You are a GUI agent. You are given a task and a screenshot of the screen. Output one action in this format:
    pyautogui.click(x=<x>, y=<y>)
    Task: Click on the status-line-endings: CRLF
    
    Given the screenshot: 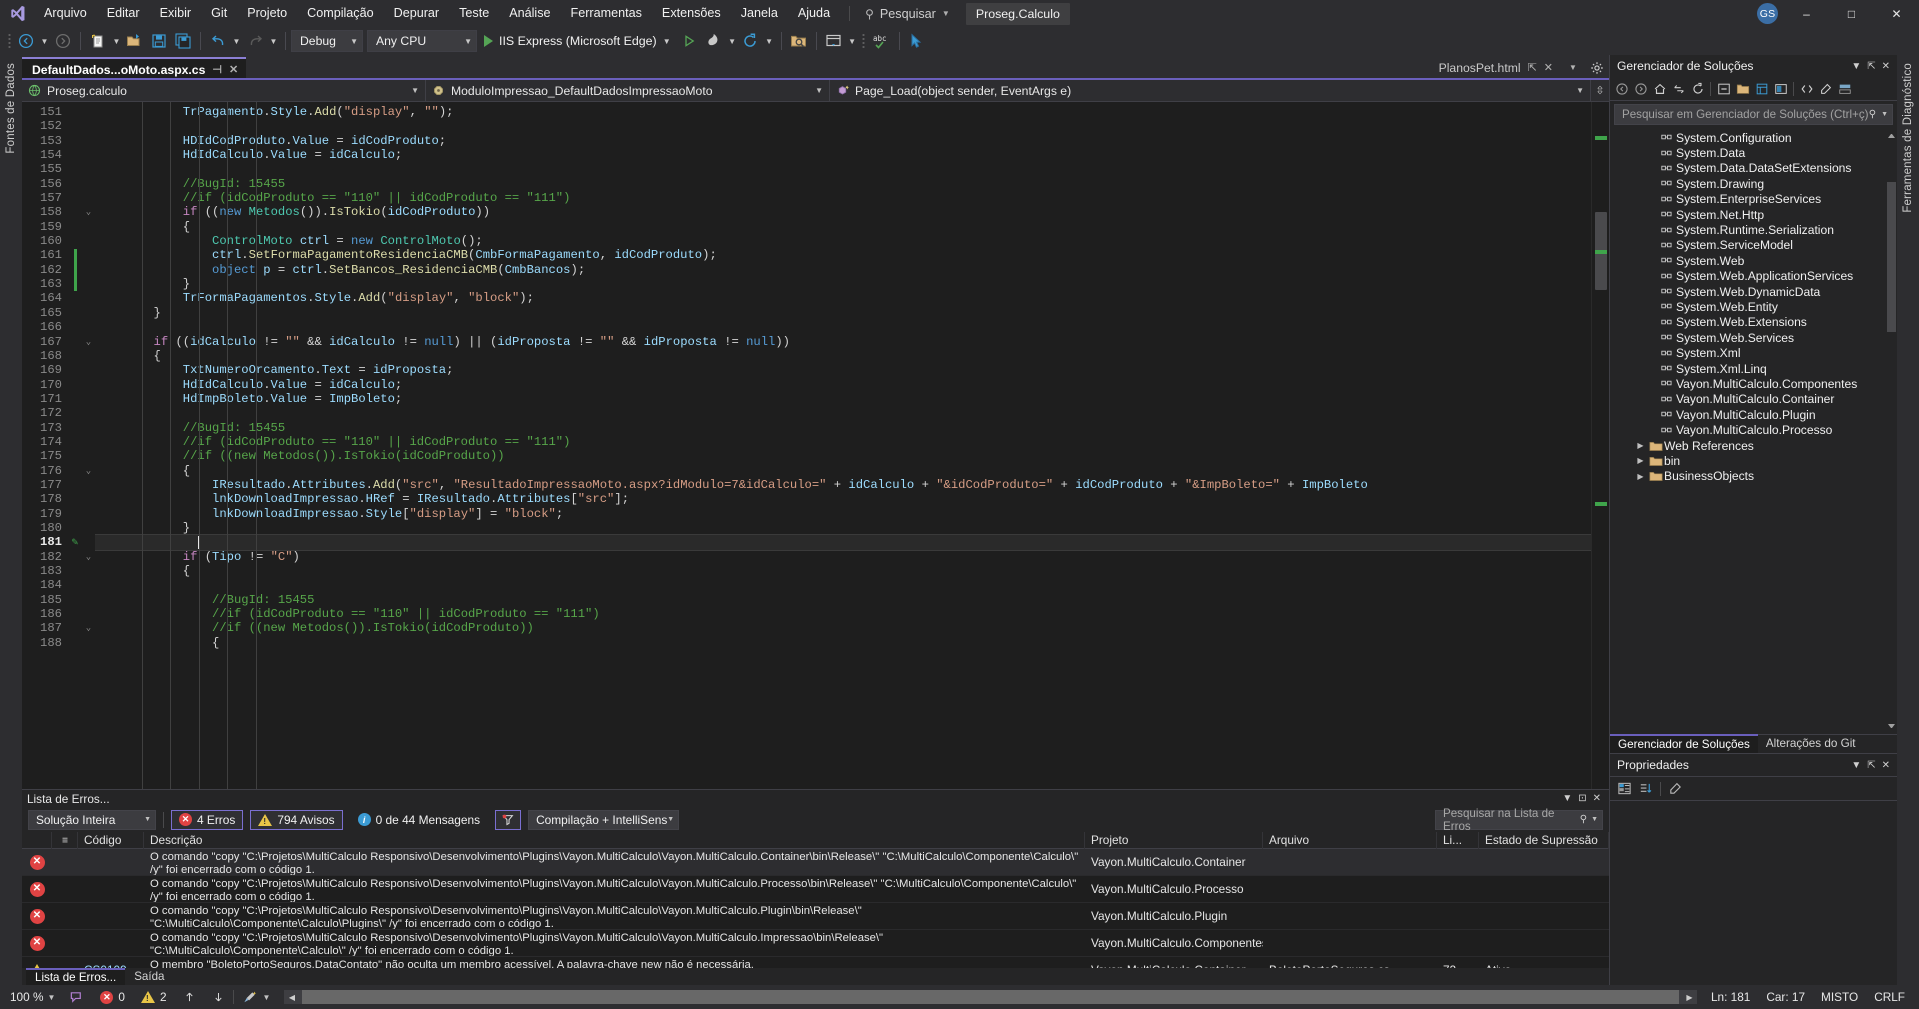 What is the action you would take?
    pyautogui.click(x=1892, y=997)
    